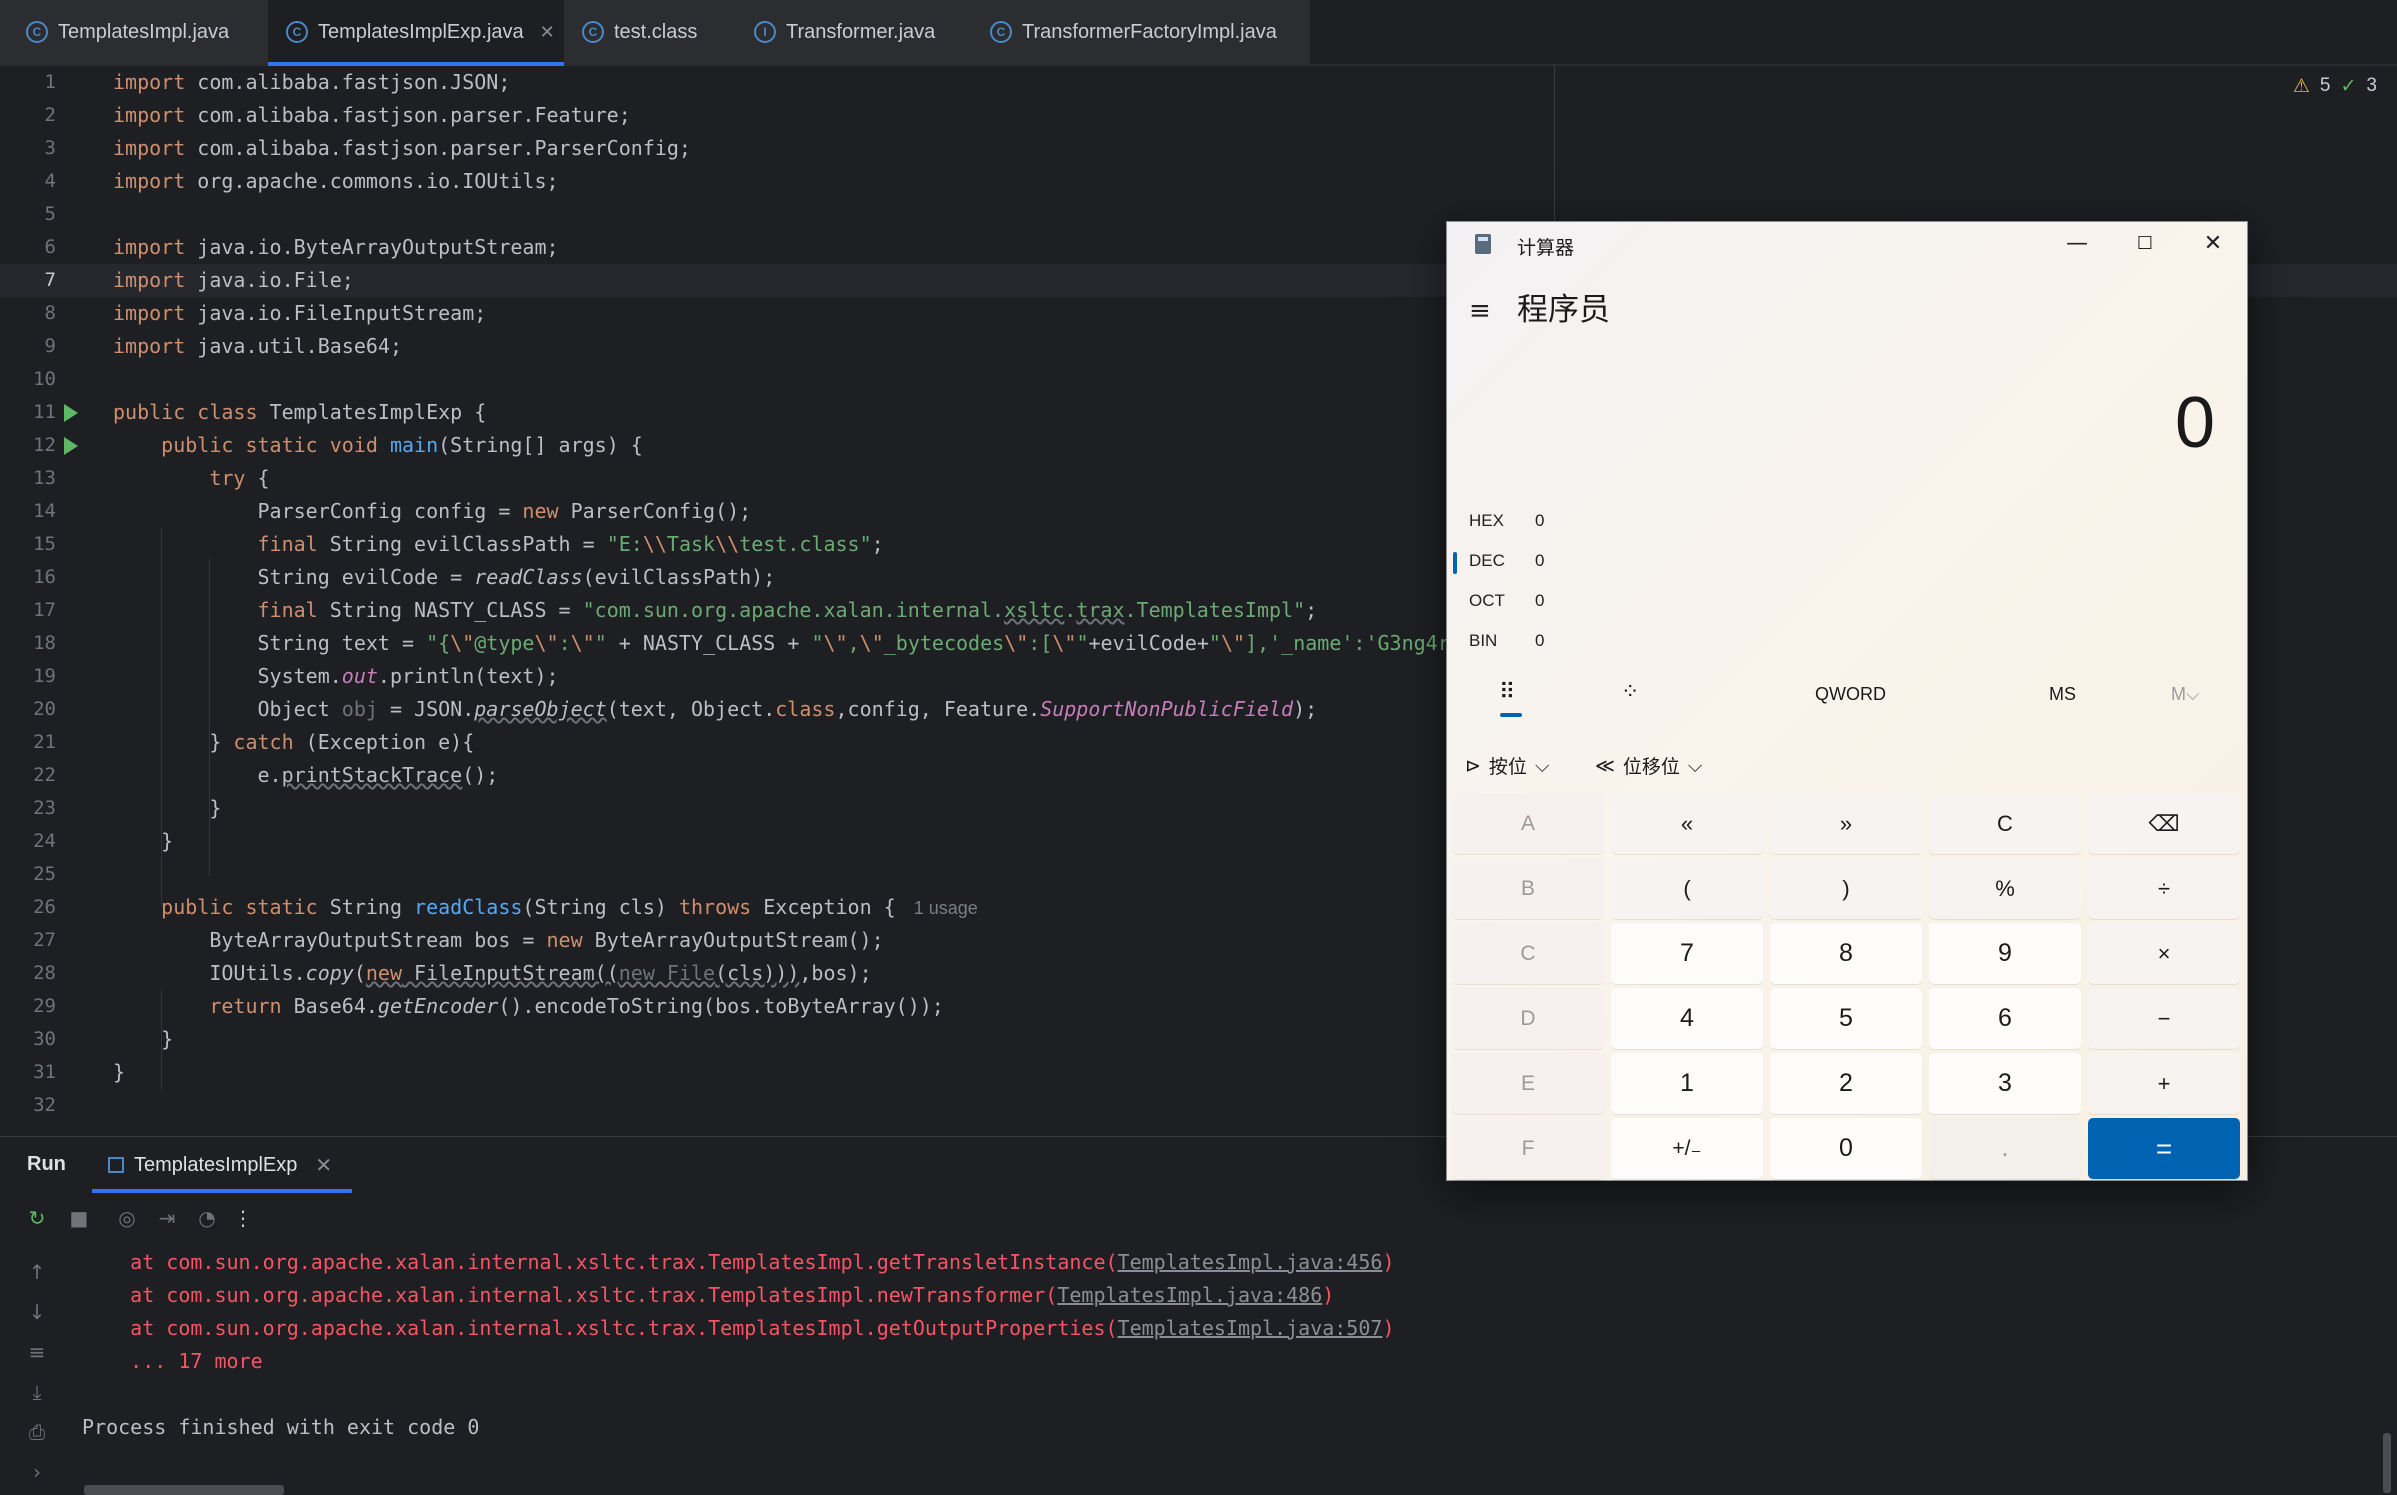 The image size is (2397, 1495). What do you see at coordinates (1528, 953) in the screenshot?
I see `key-hex-c: C` at bounding box center [1528, 953].